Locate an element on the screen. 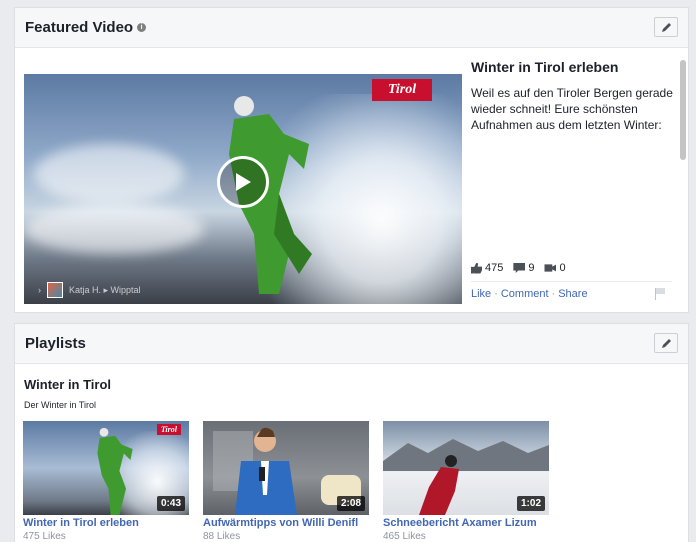  comment-count: 9 is located at coordinates (523, 268).